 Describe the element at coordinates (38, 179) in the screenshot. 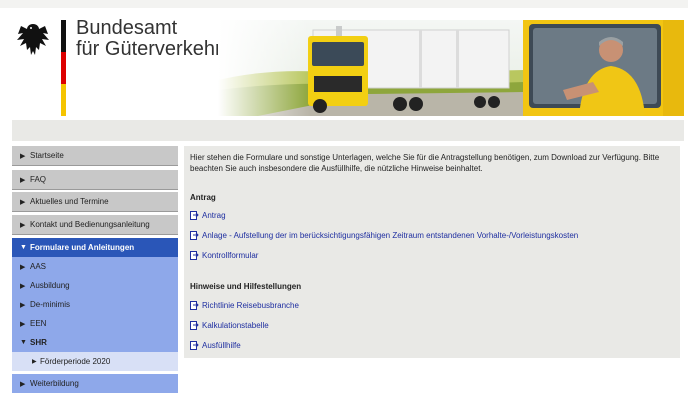

I see `nav-label: FAQ` at that location.